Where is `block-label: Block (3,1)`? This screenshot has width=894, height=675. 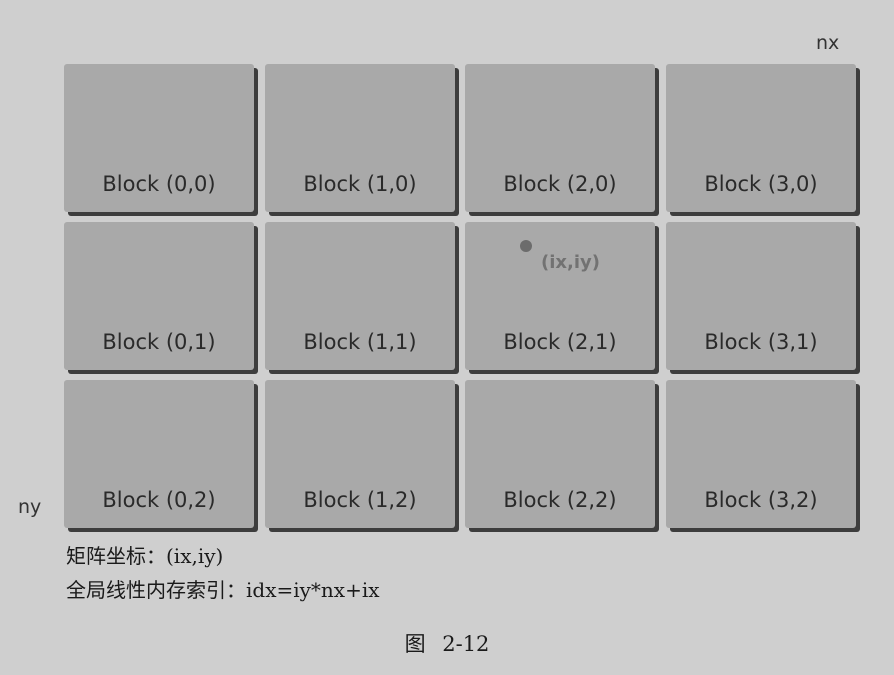 block-label: Block (3,1) is located at coordinates (761, 342).